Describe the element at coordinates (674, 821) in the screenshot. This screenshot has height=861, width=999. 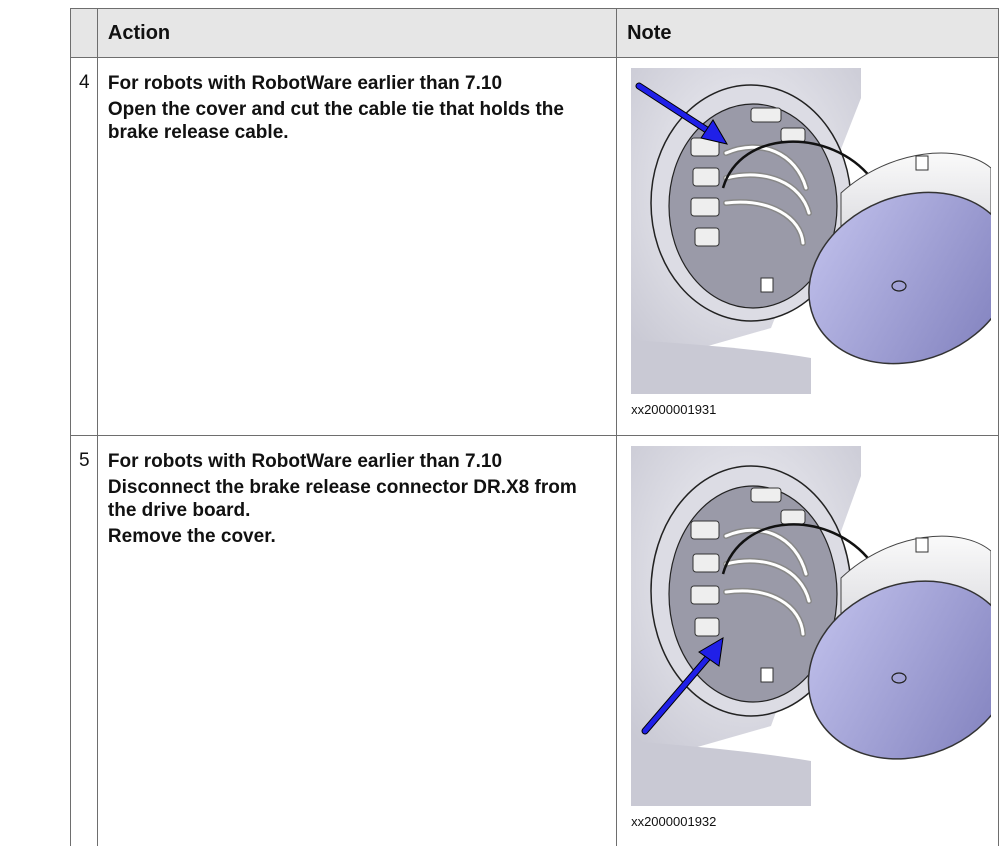
I see `figure-caption: xx2000001932` at that location.